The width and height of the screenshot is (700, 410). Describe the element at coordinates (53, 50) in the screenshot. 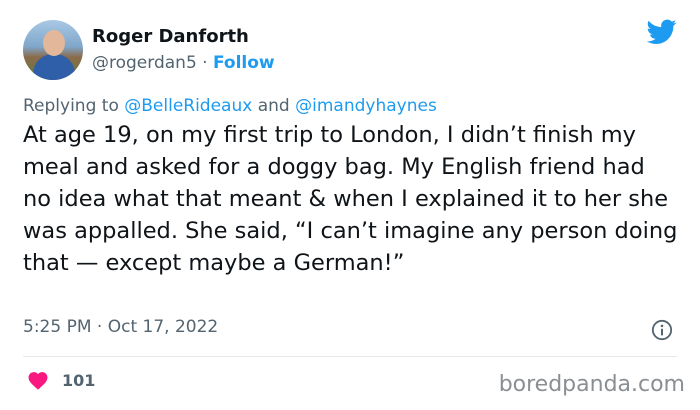

I see `avatar` at that location.